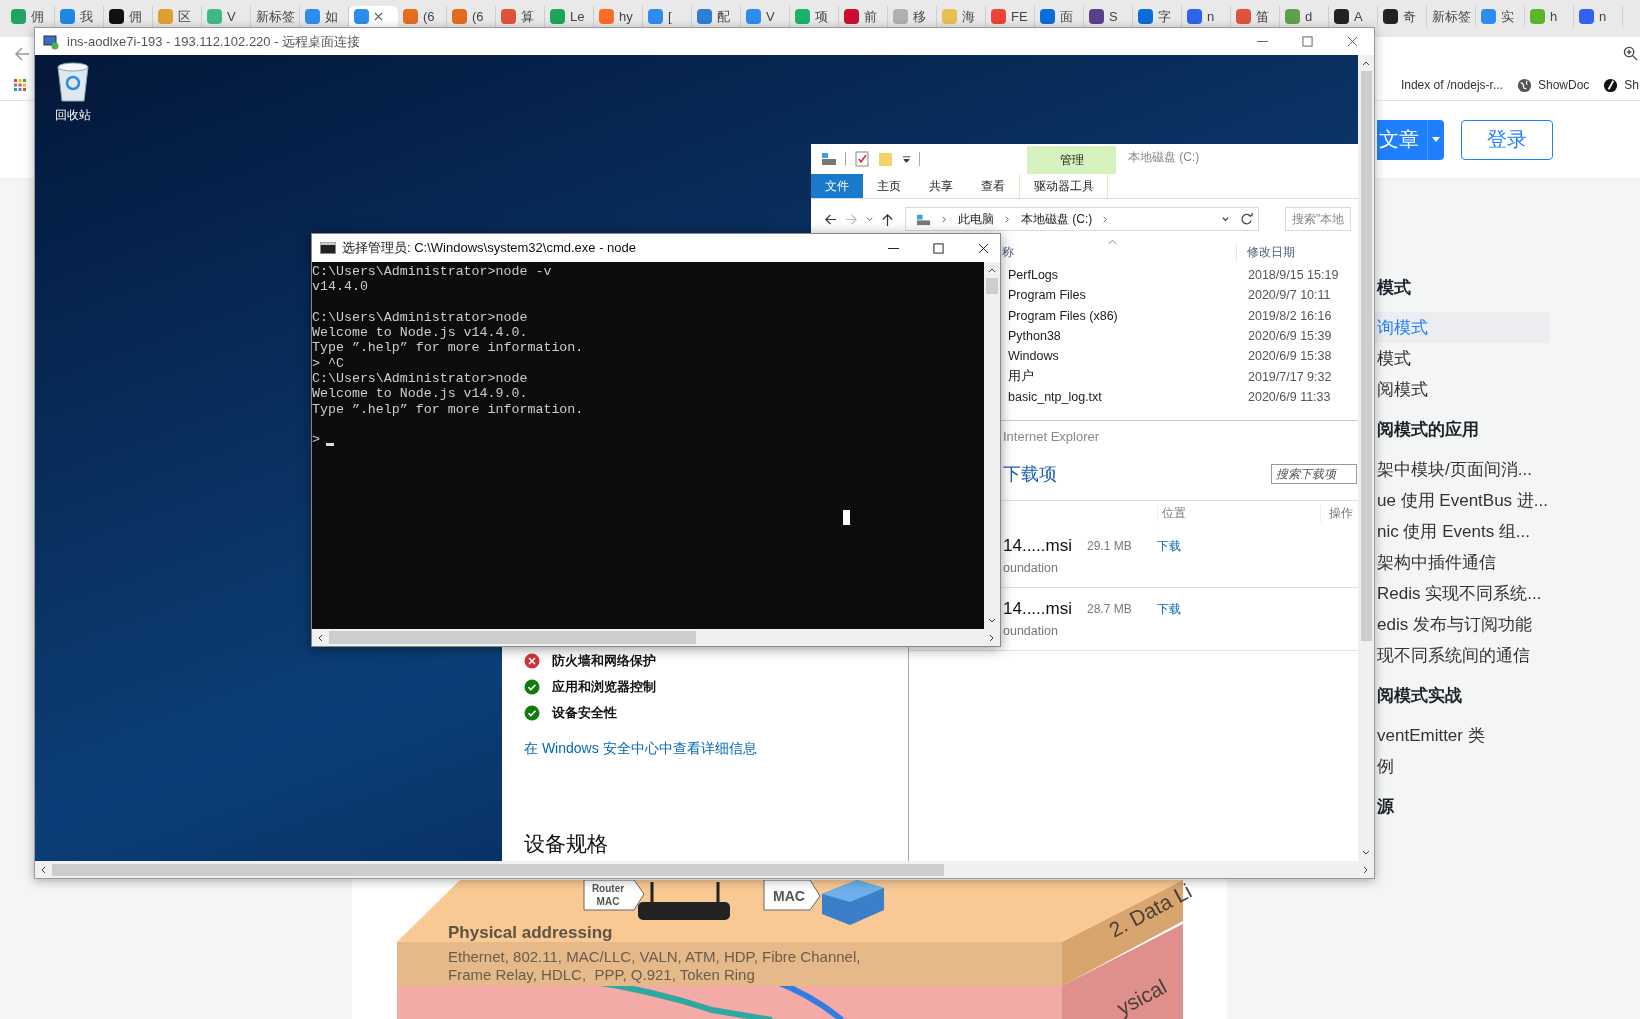 This screenshot has height=1019, width=1640. I want to click on console-app-icon, so click(328, 248).